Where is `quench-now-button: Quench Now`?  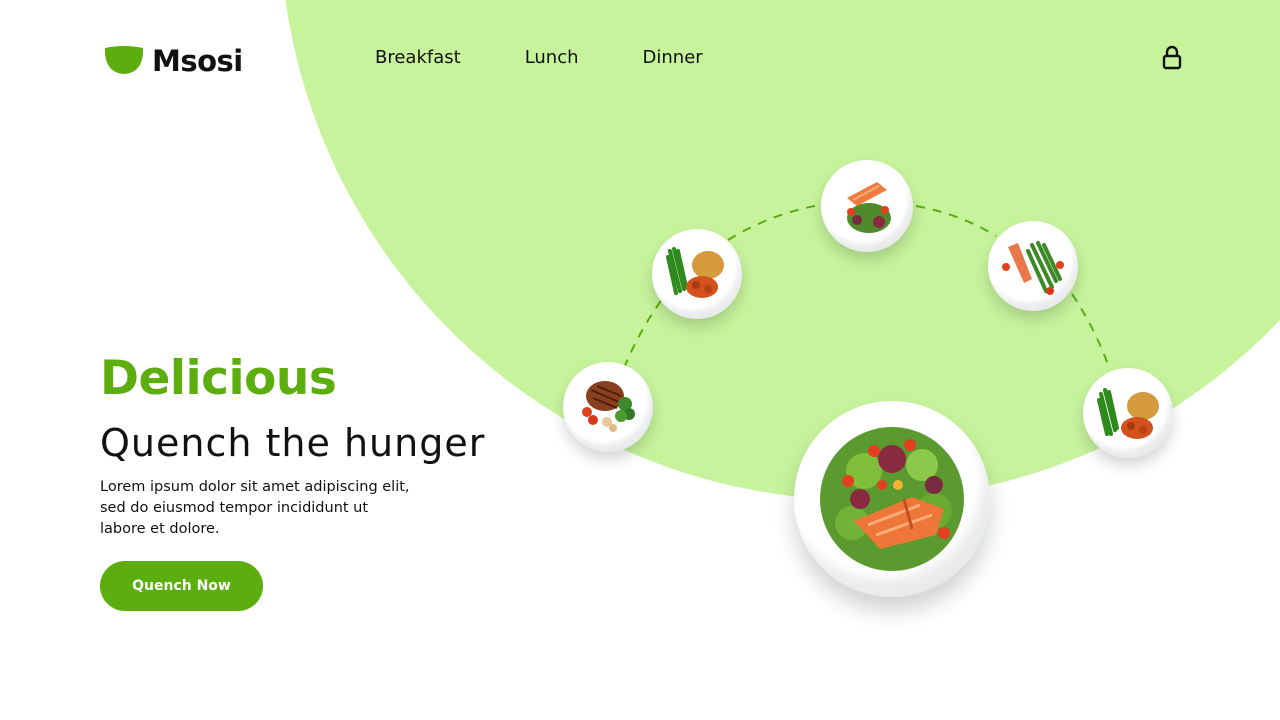 quench-now-button: Quench Now is located at coordinates (181, 586).